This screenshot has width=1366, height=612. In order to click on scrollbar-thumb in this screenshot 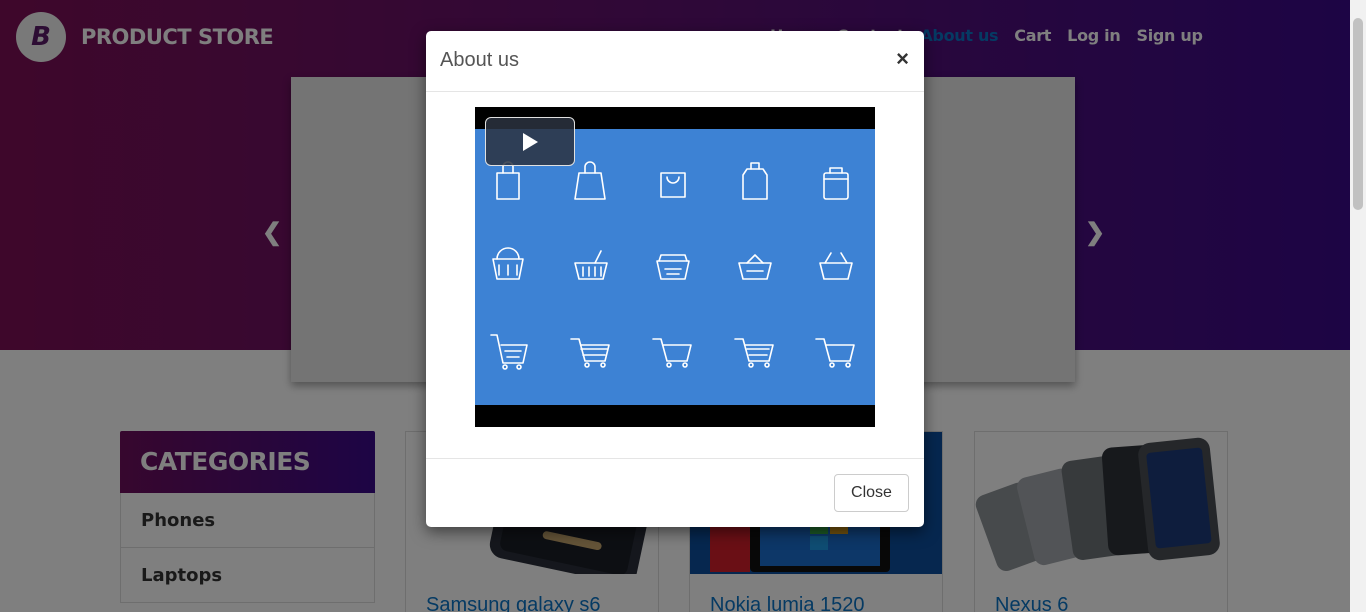, I will do `click(1358, 114)`.